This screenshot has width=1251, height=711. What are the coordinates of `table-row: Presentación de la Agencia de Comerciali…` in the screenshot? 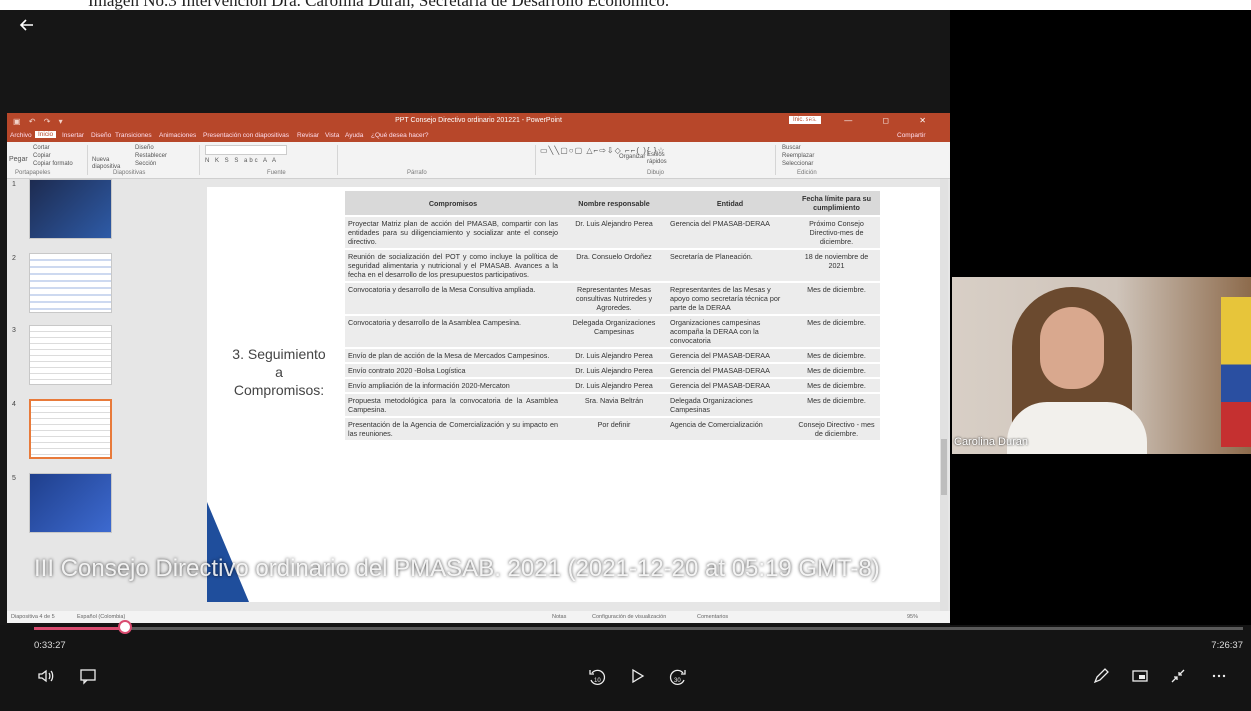 It's located at (612, 428).